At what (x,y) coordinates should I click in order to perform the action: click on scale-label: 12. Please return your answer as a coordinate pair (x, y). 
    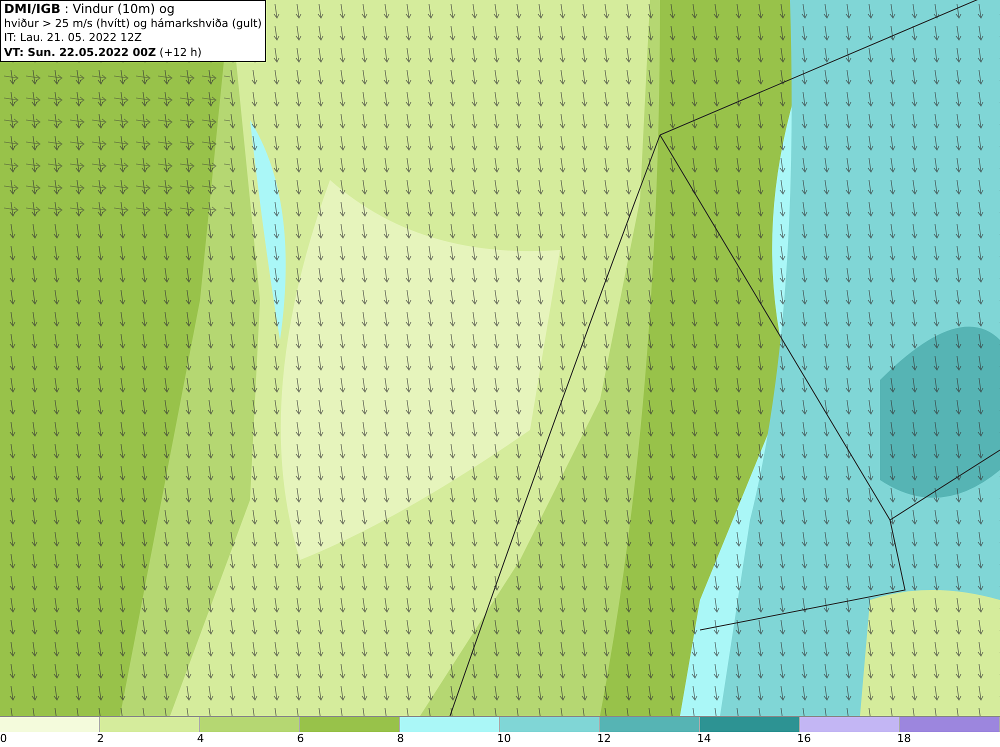
    Looking at the image, I should click on (604, 739).